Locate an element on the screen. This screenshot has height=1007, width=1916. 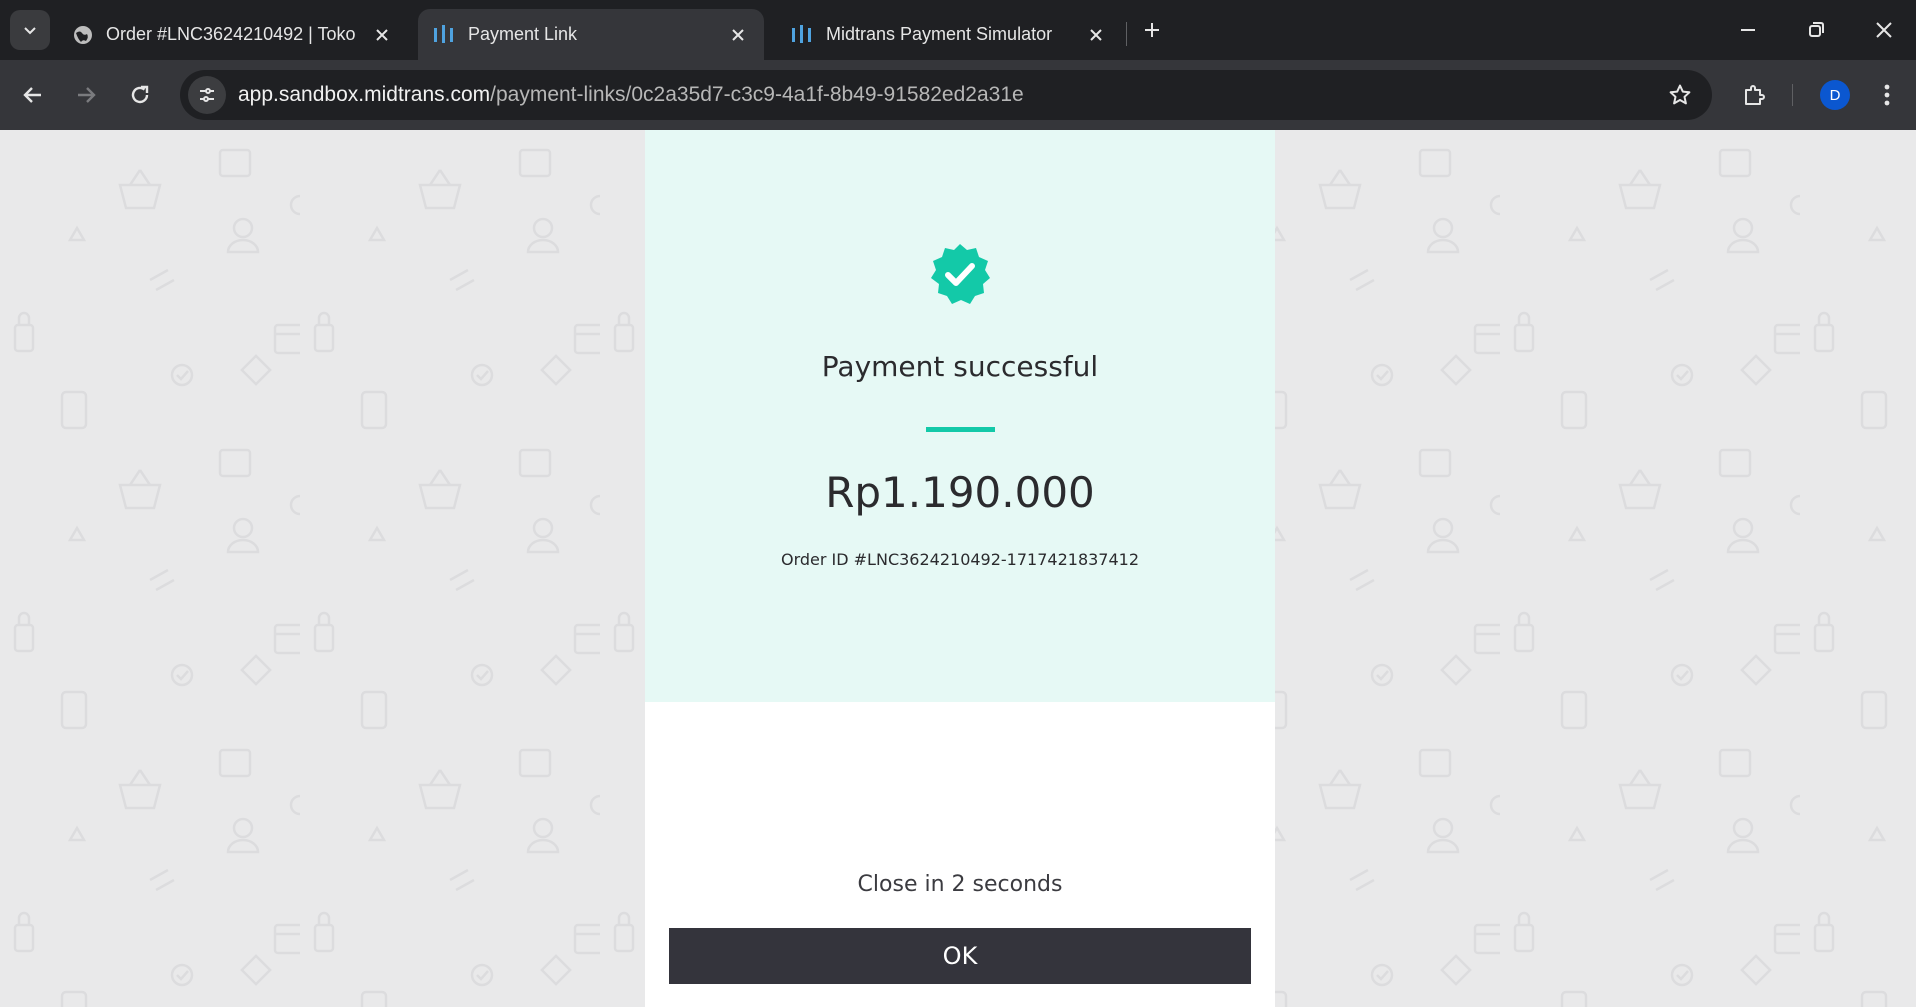
tab-search-button is located at coordinates (30, 30).